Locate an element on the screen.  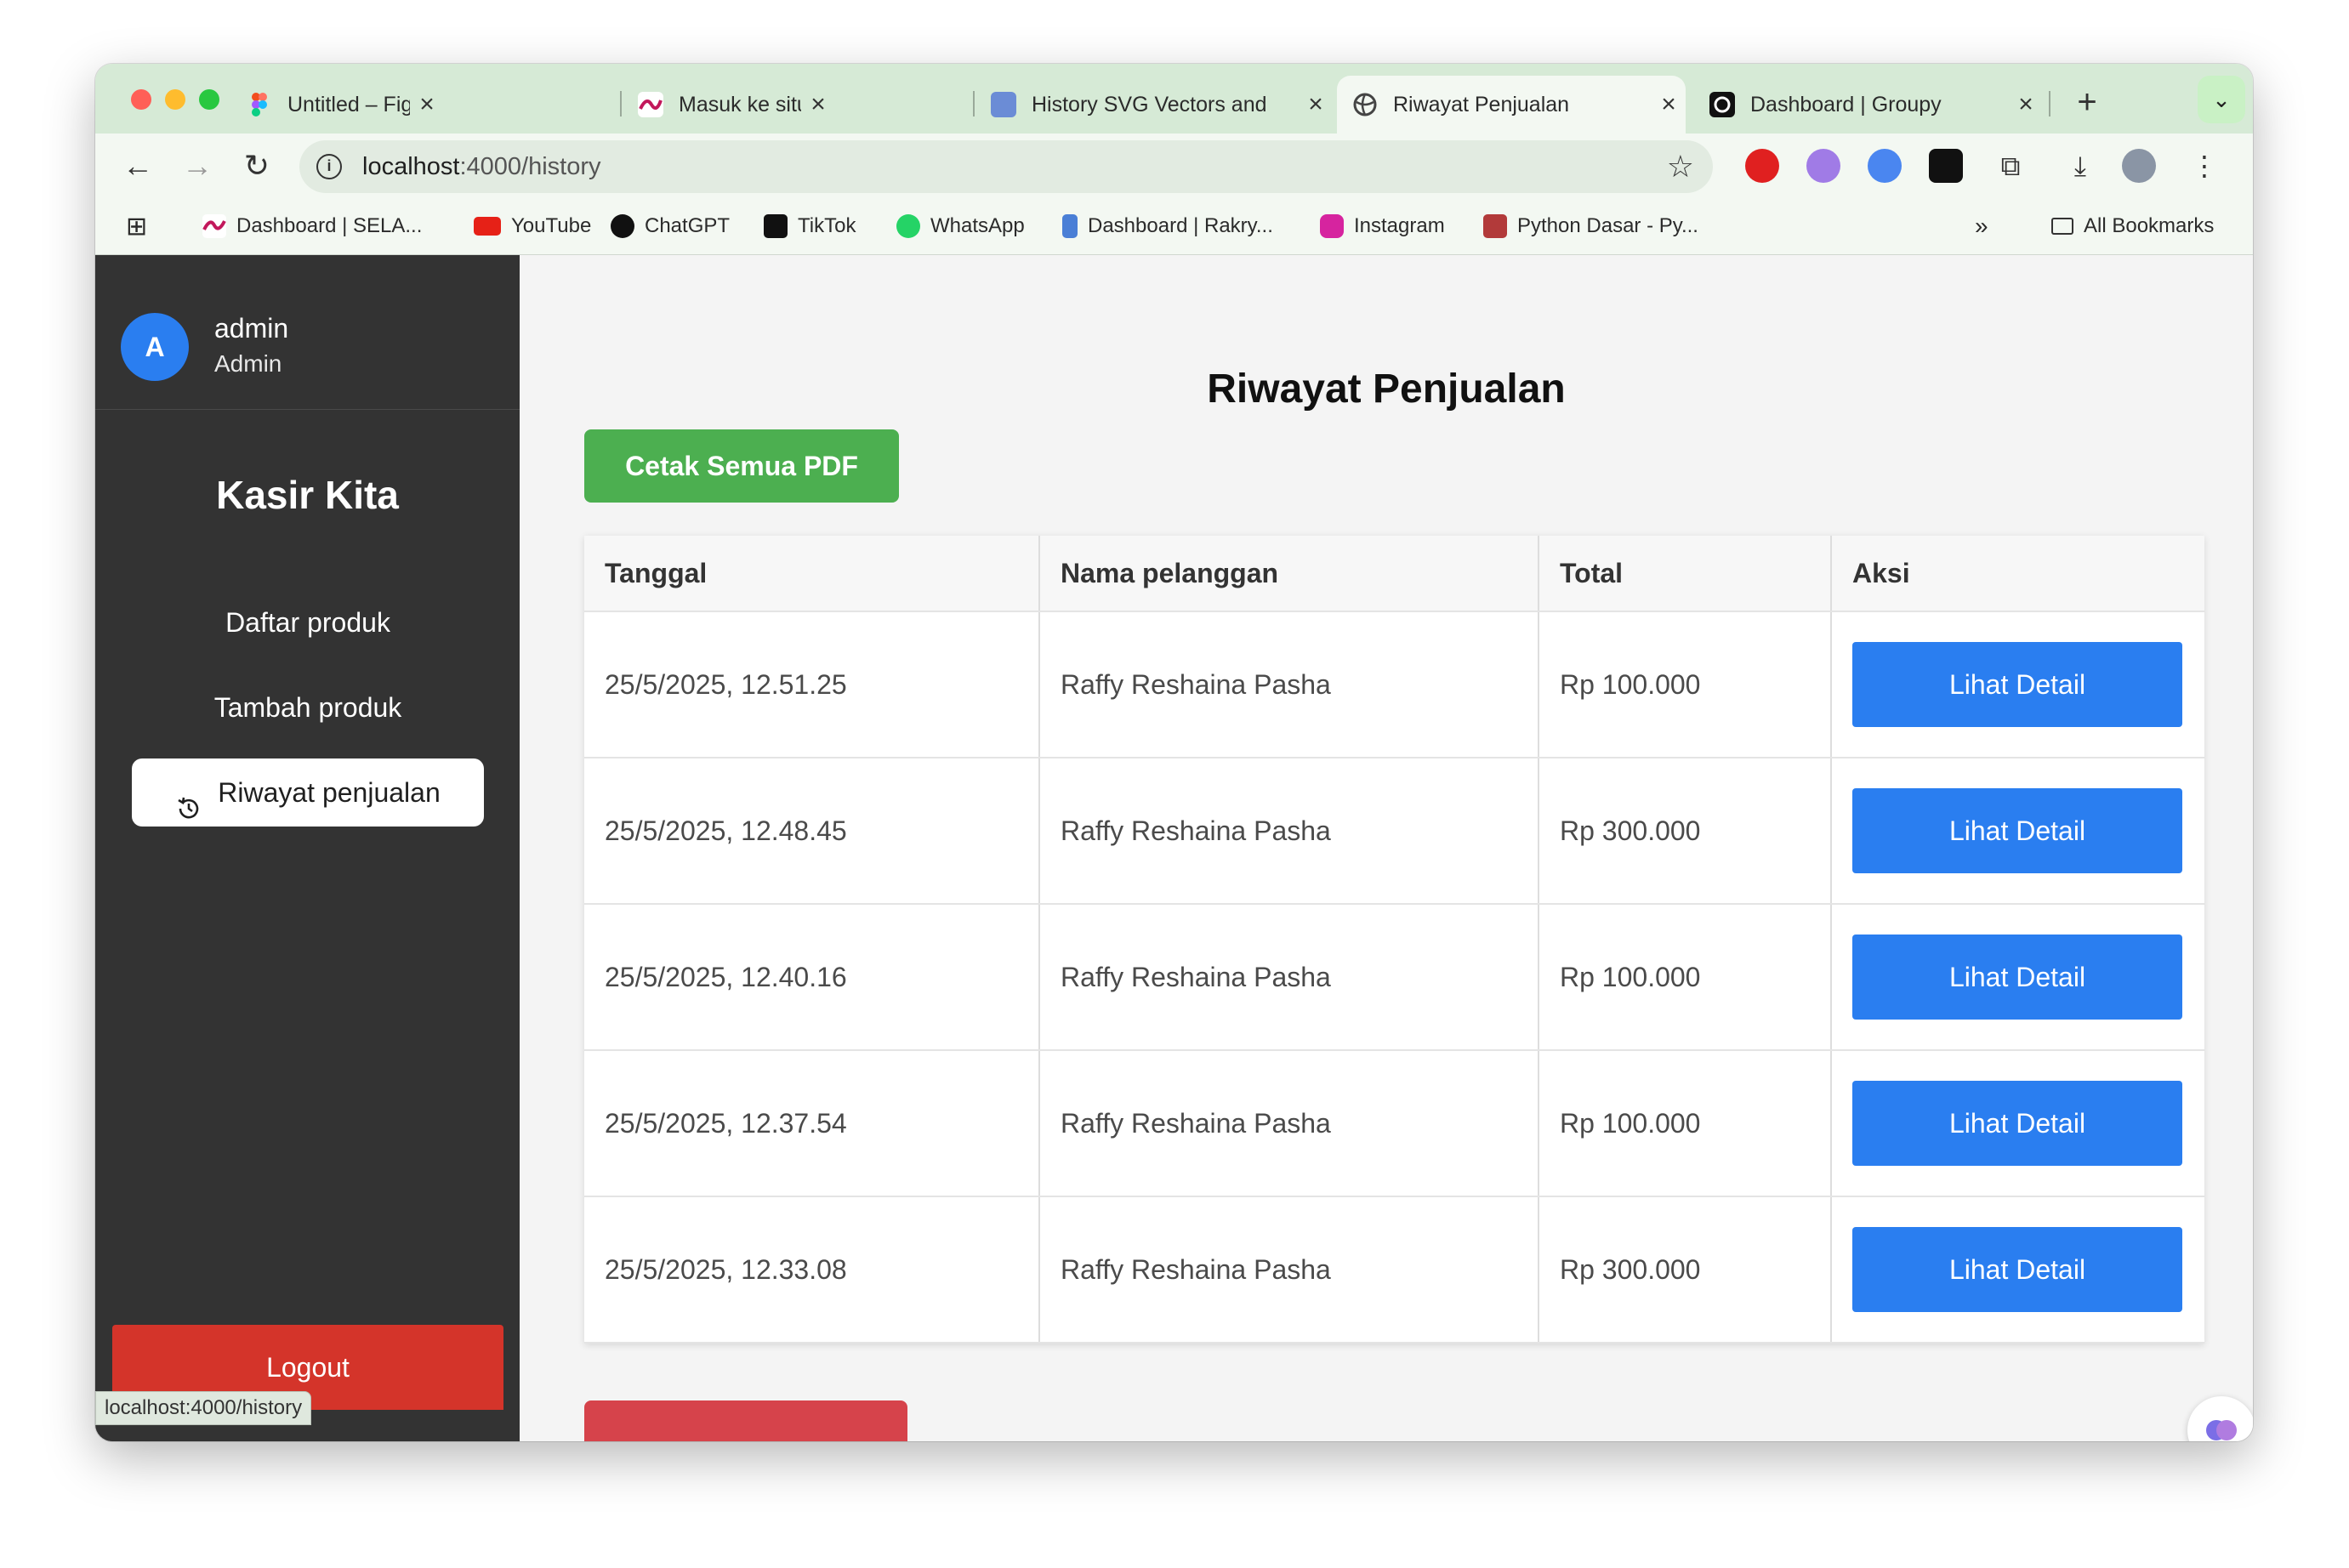
app-brand: Kasir Kita is located at coordinates (307, 495).